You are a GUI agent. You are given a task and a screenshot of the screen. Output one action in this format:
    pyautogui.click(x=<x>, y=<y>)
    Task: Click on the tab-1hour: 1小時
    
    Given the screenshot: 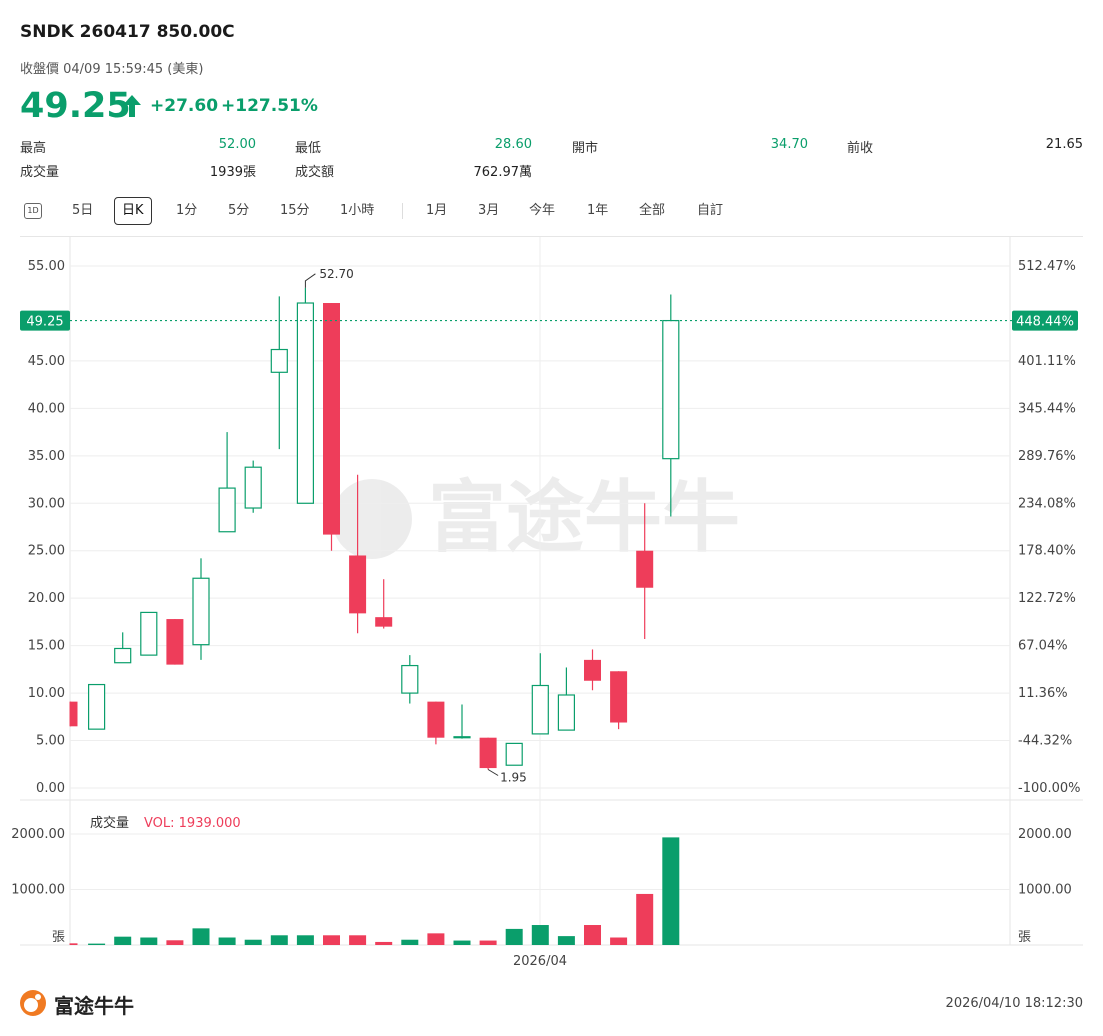 What is the action you would take?
    pyautogui.click(x=357, y=211)
    